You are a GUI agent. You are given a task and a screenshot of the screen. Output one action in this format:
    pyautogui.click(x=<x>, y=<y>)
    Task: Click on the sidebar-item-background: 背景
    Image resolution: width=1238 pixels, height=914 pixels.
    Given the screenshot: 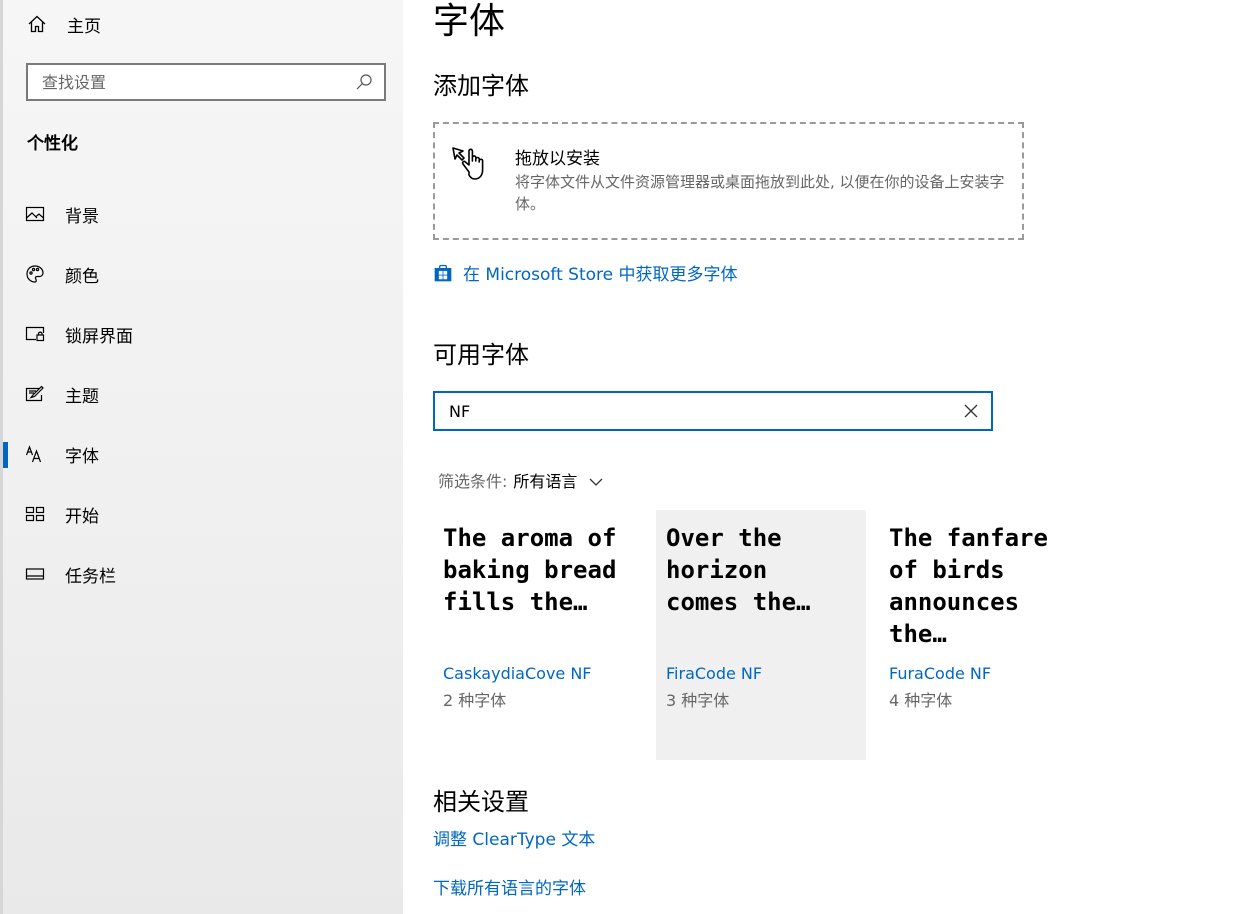 What is the action you would take?
    pyautogui.click(x=203, y=214)
    